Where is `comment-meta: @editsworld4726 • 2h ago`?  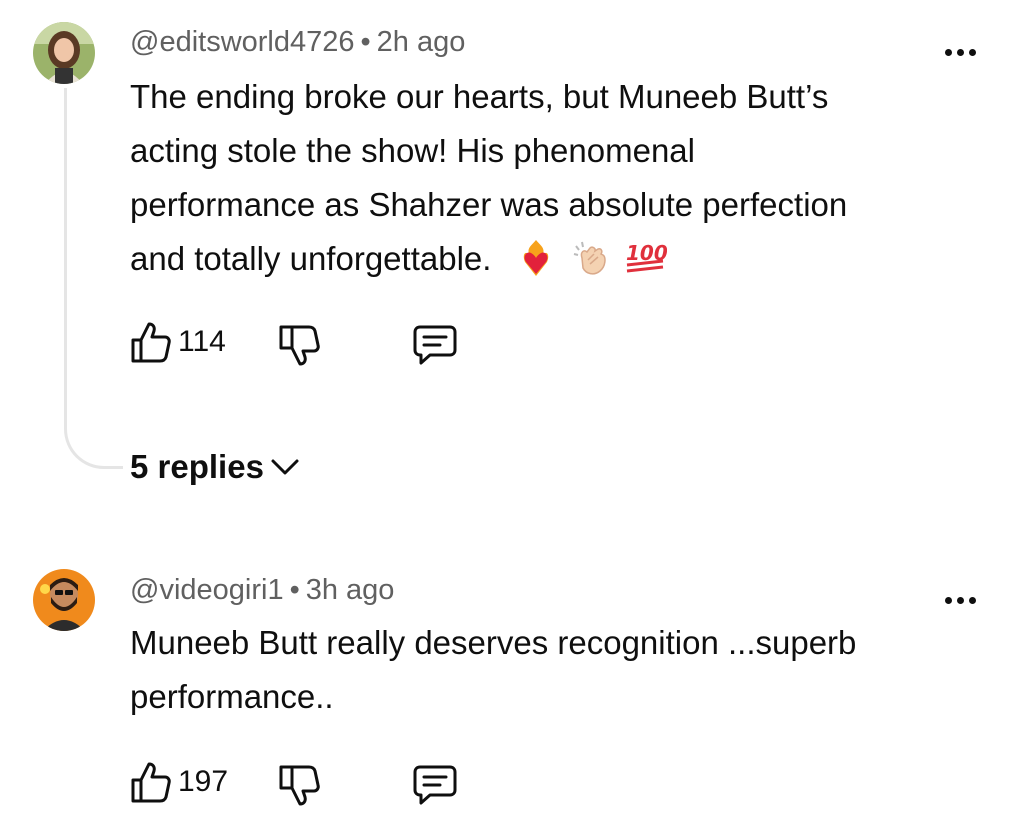 comment-meta: @editsworld4726 • 2h ago is located at coordinates (297, 42).